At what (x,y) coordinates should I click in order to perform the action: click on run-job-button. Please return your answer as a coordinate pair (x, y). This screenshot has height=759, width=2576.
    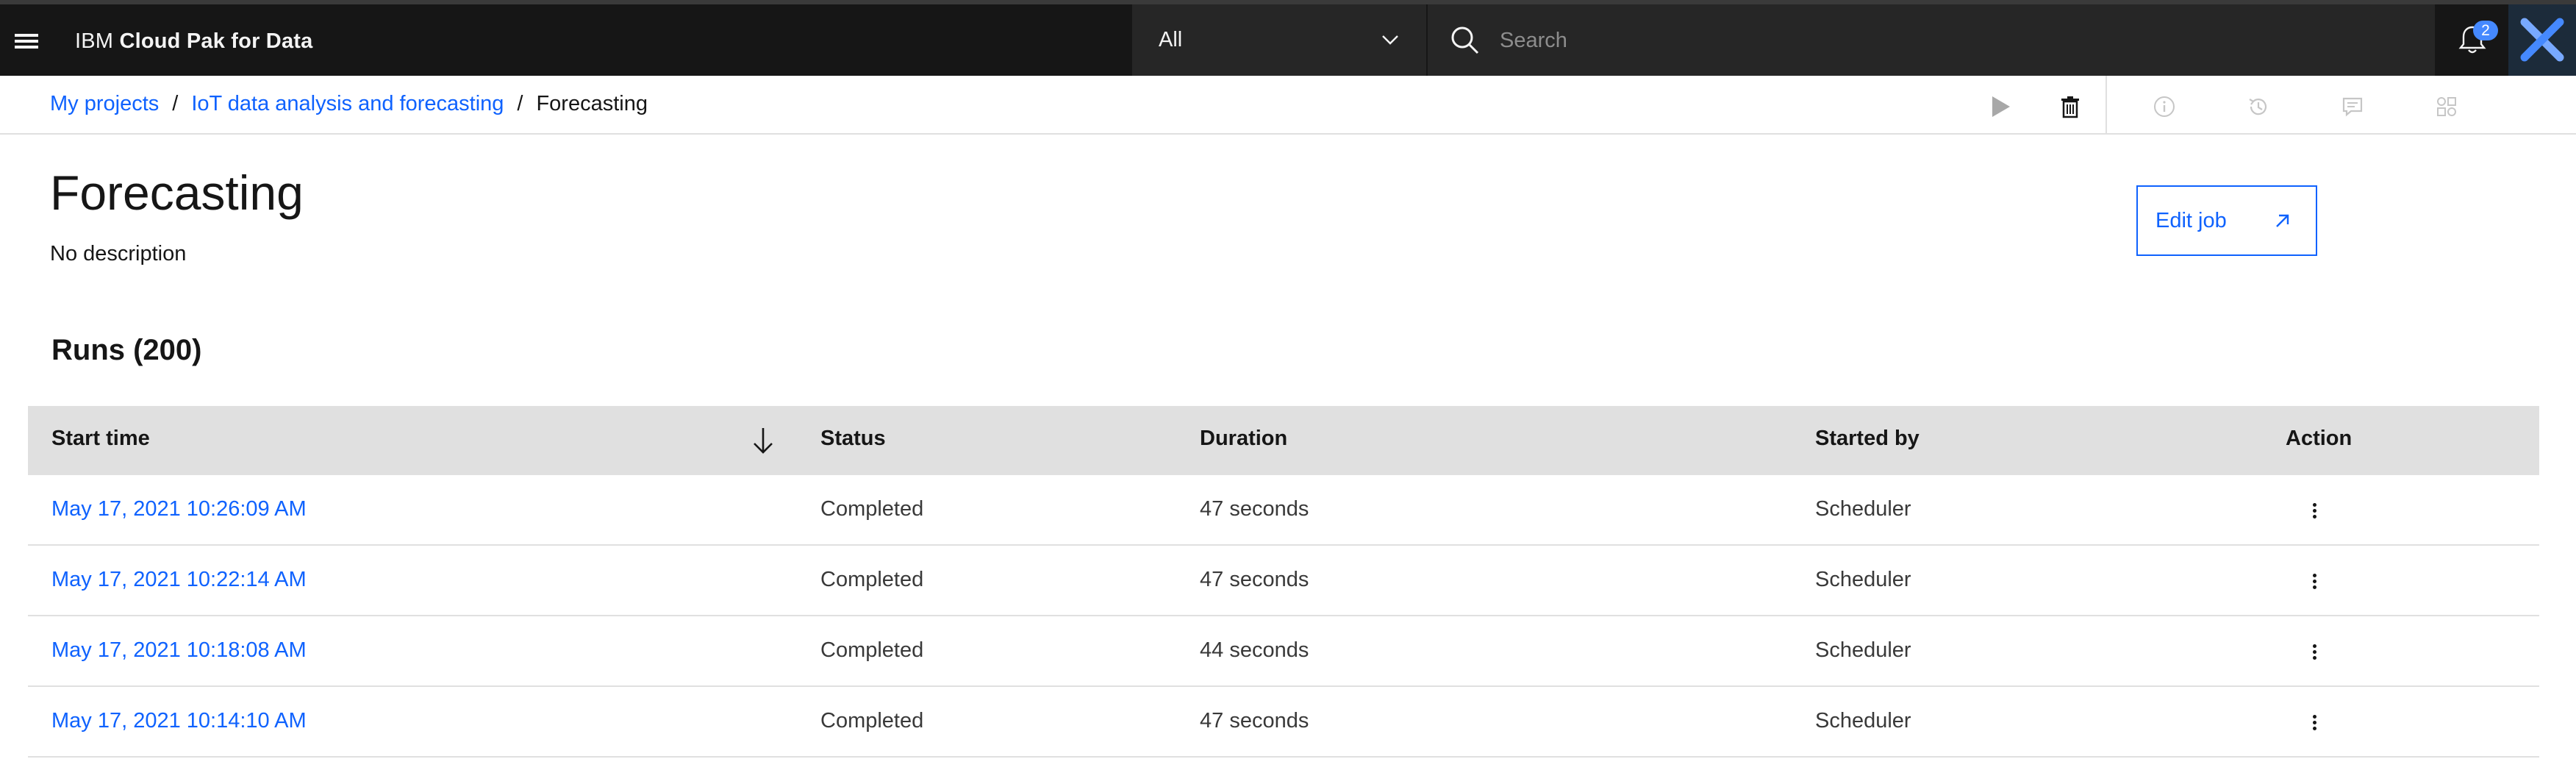
    Looking at the image, I should click on (2000, 107).